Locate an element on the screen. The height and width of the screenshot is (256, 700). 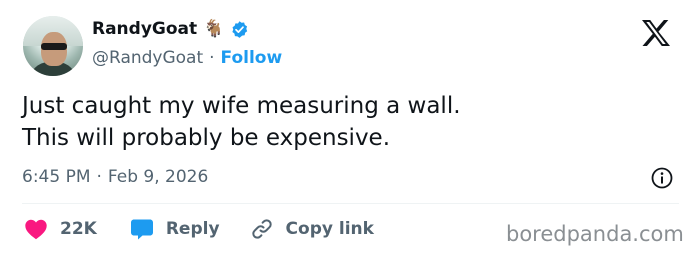
copy-link-button: Copy link is located at coordinates (312, 229).